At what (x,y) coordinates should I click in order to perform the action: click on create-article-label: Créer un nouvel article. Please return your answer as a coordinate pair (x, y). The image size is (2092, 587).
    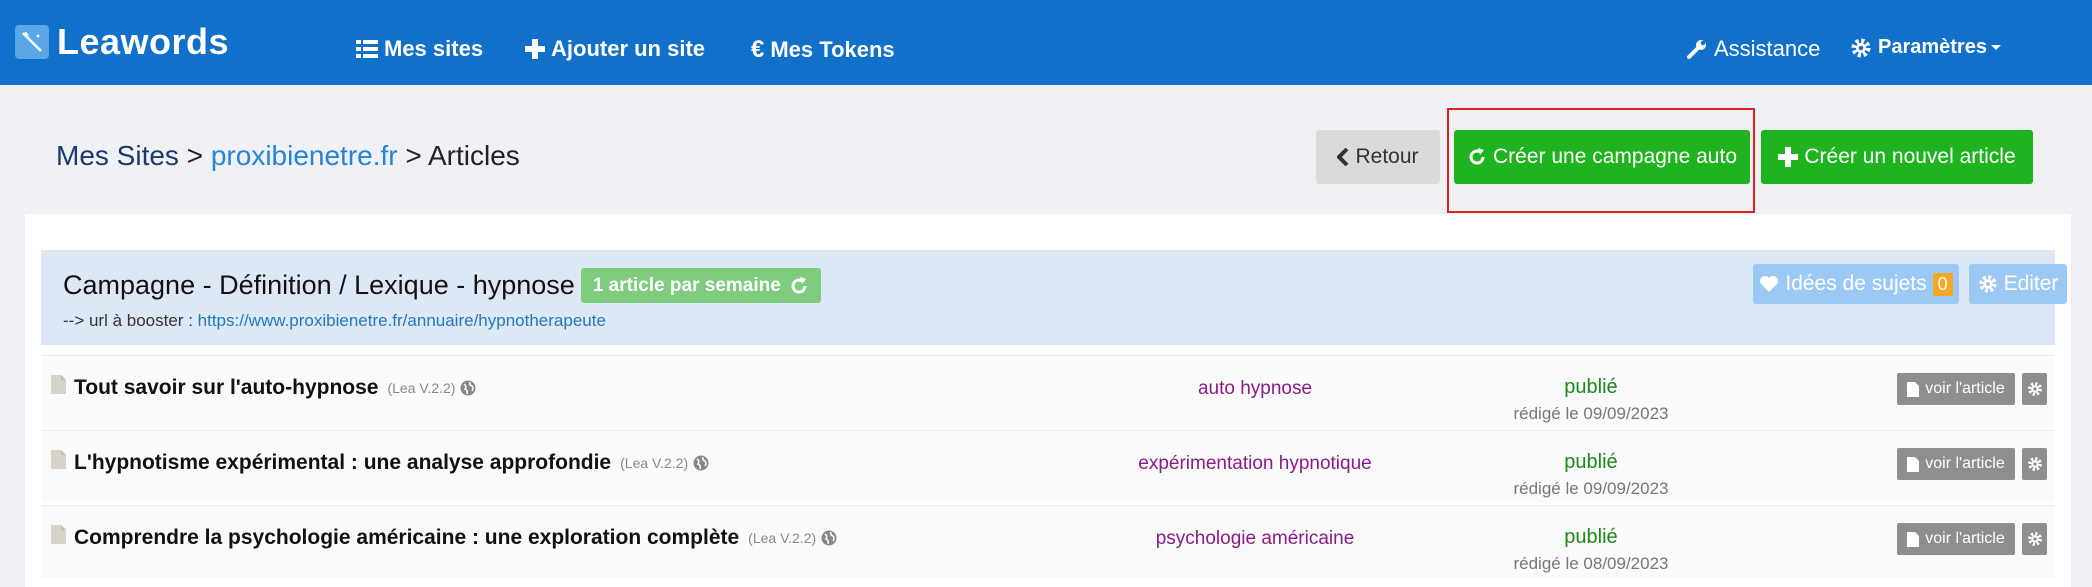
    Looking at the image, I should click on (1910, 156).